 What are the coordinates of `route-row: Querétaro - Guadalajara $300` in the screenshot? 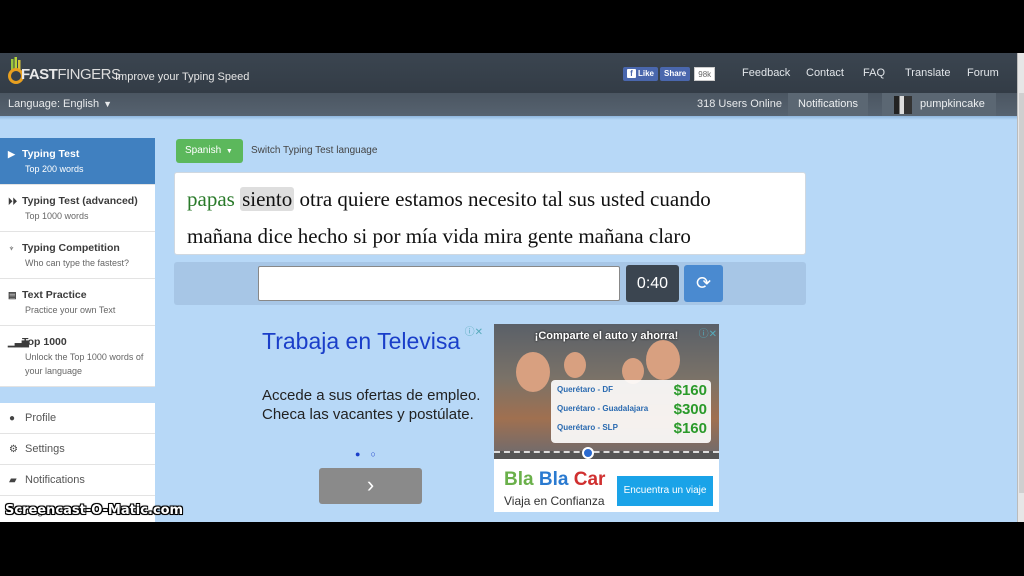 It's located at (632, 409).